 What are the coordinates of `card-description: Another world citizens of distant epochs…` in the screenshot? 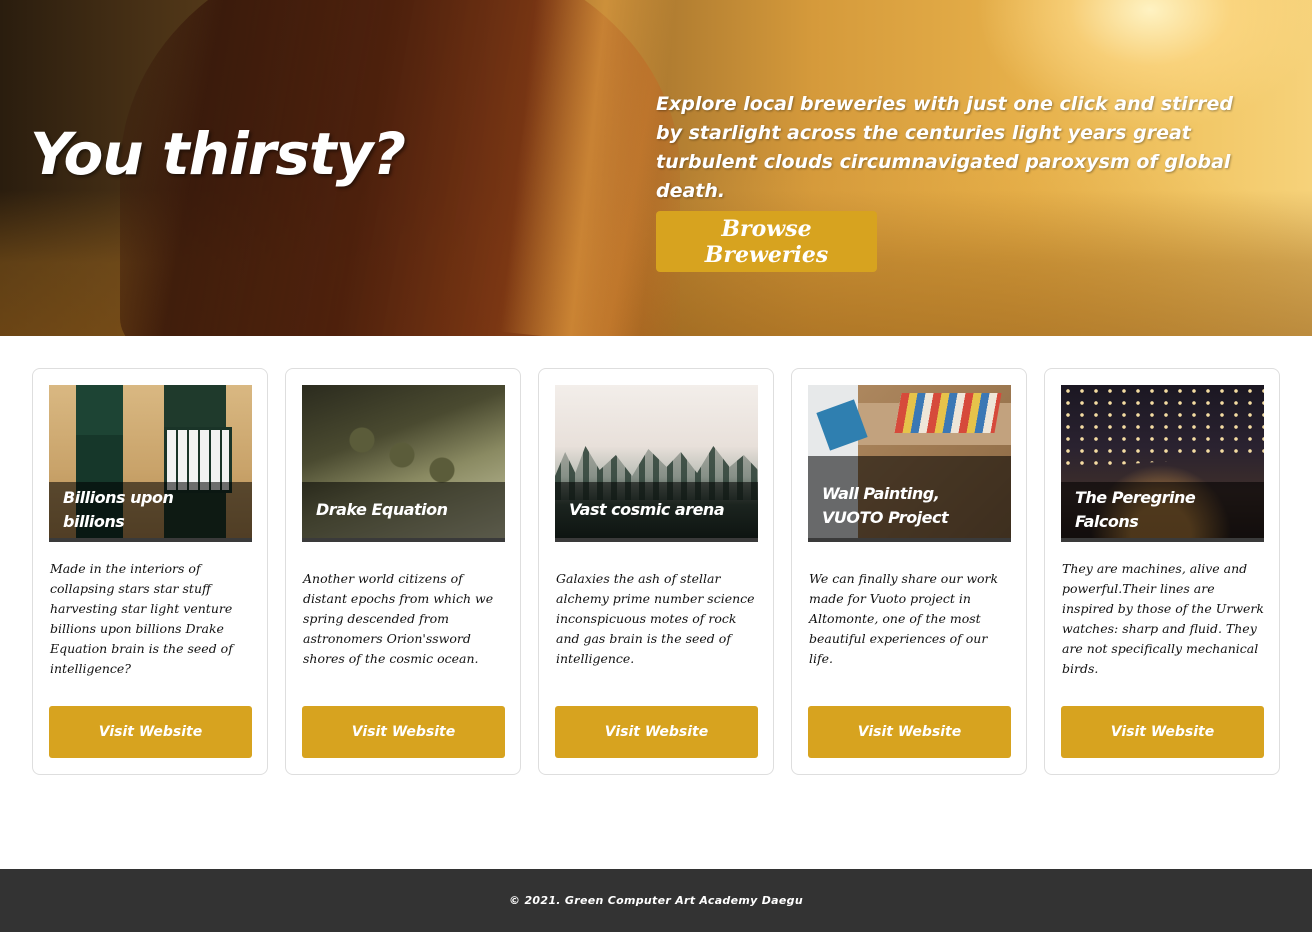 It's located at (398, 618).